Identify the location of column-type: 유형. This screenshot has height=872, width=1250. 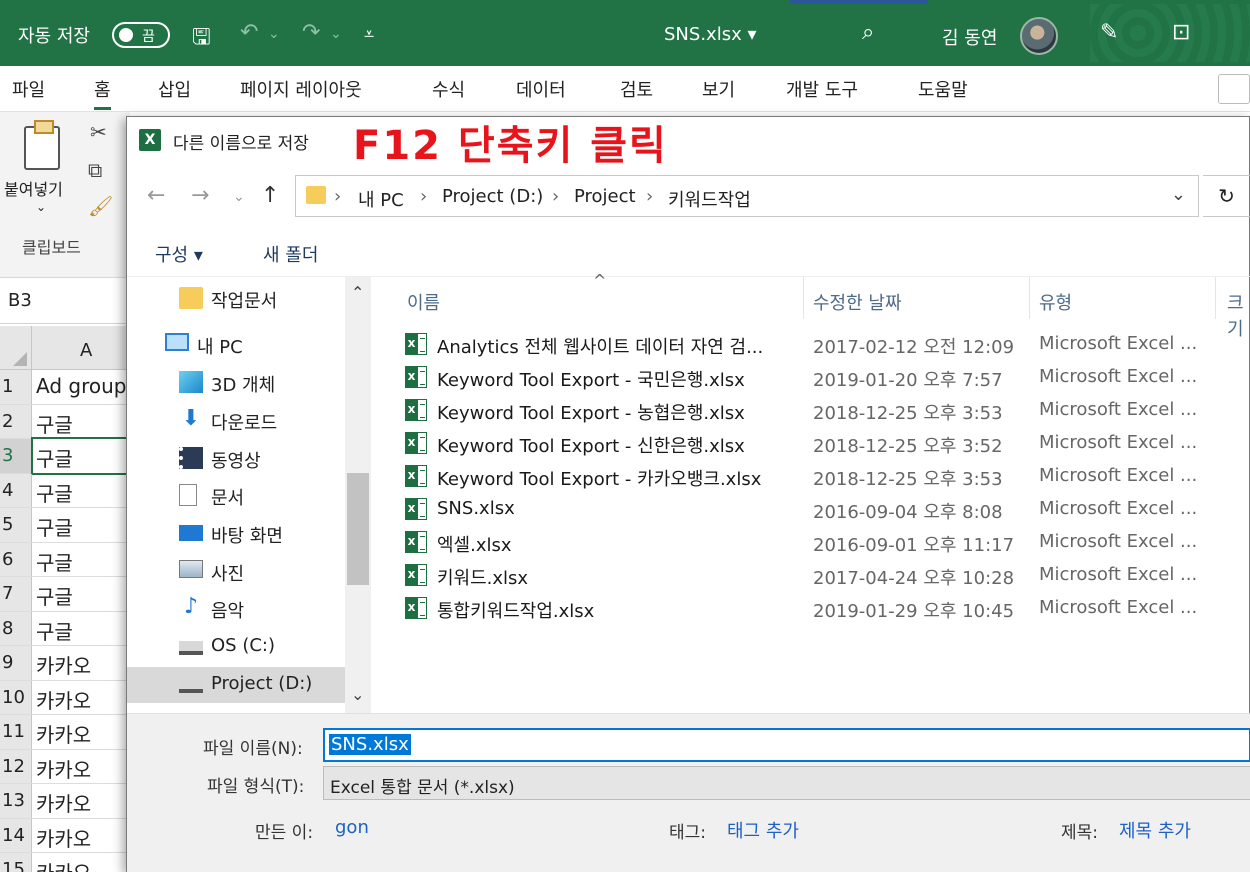
(1055, 302).